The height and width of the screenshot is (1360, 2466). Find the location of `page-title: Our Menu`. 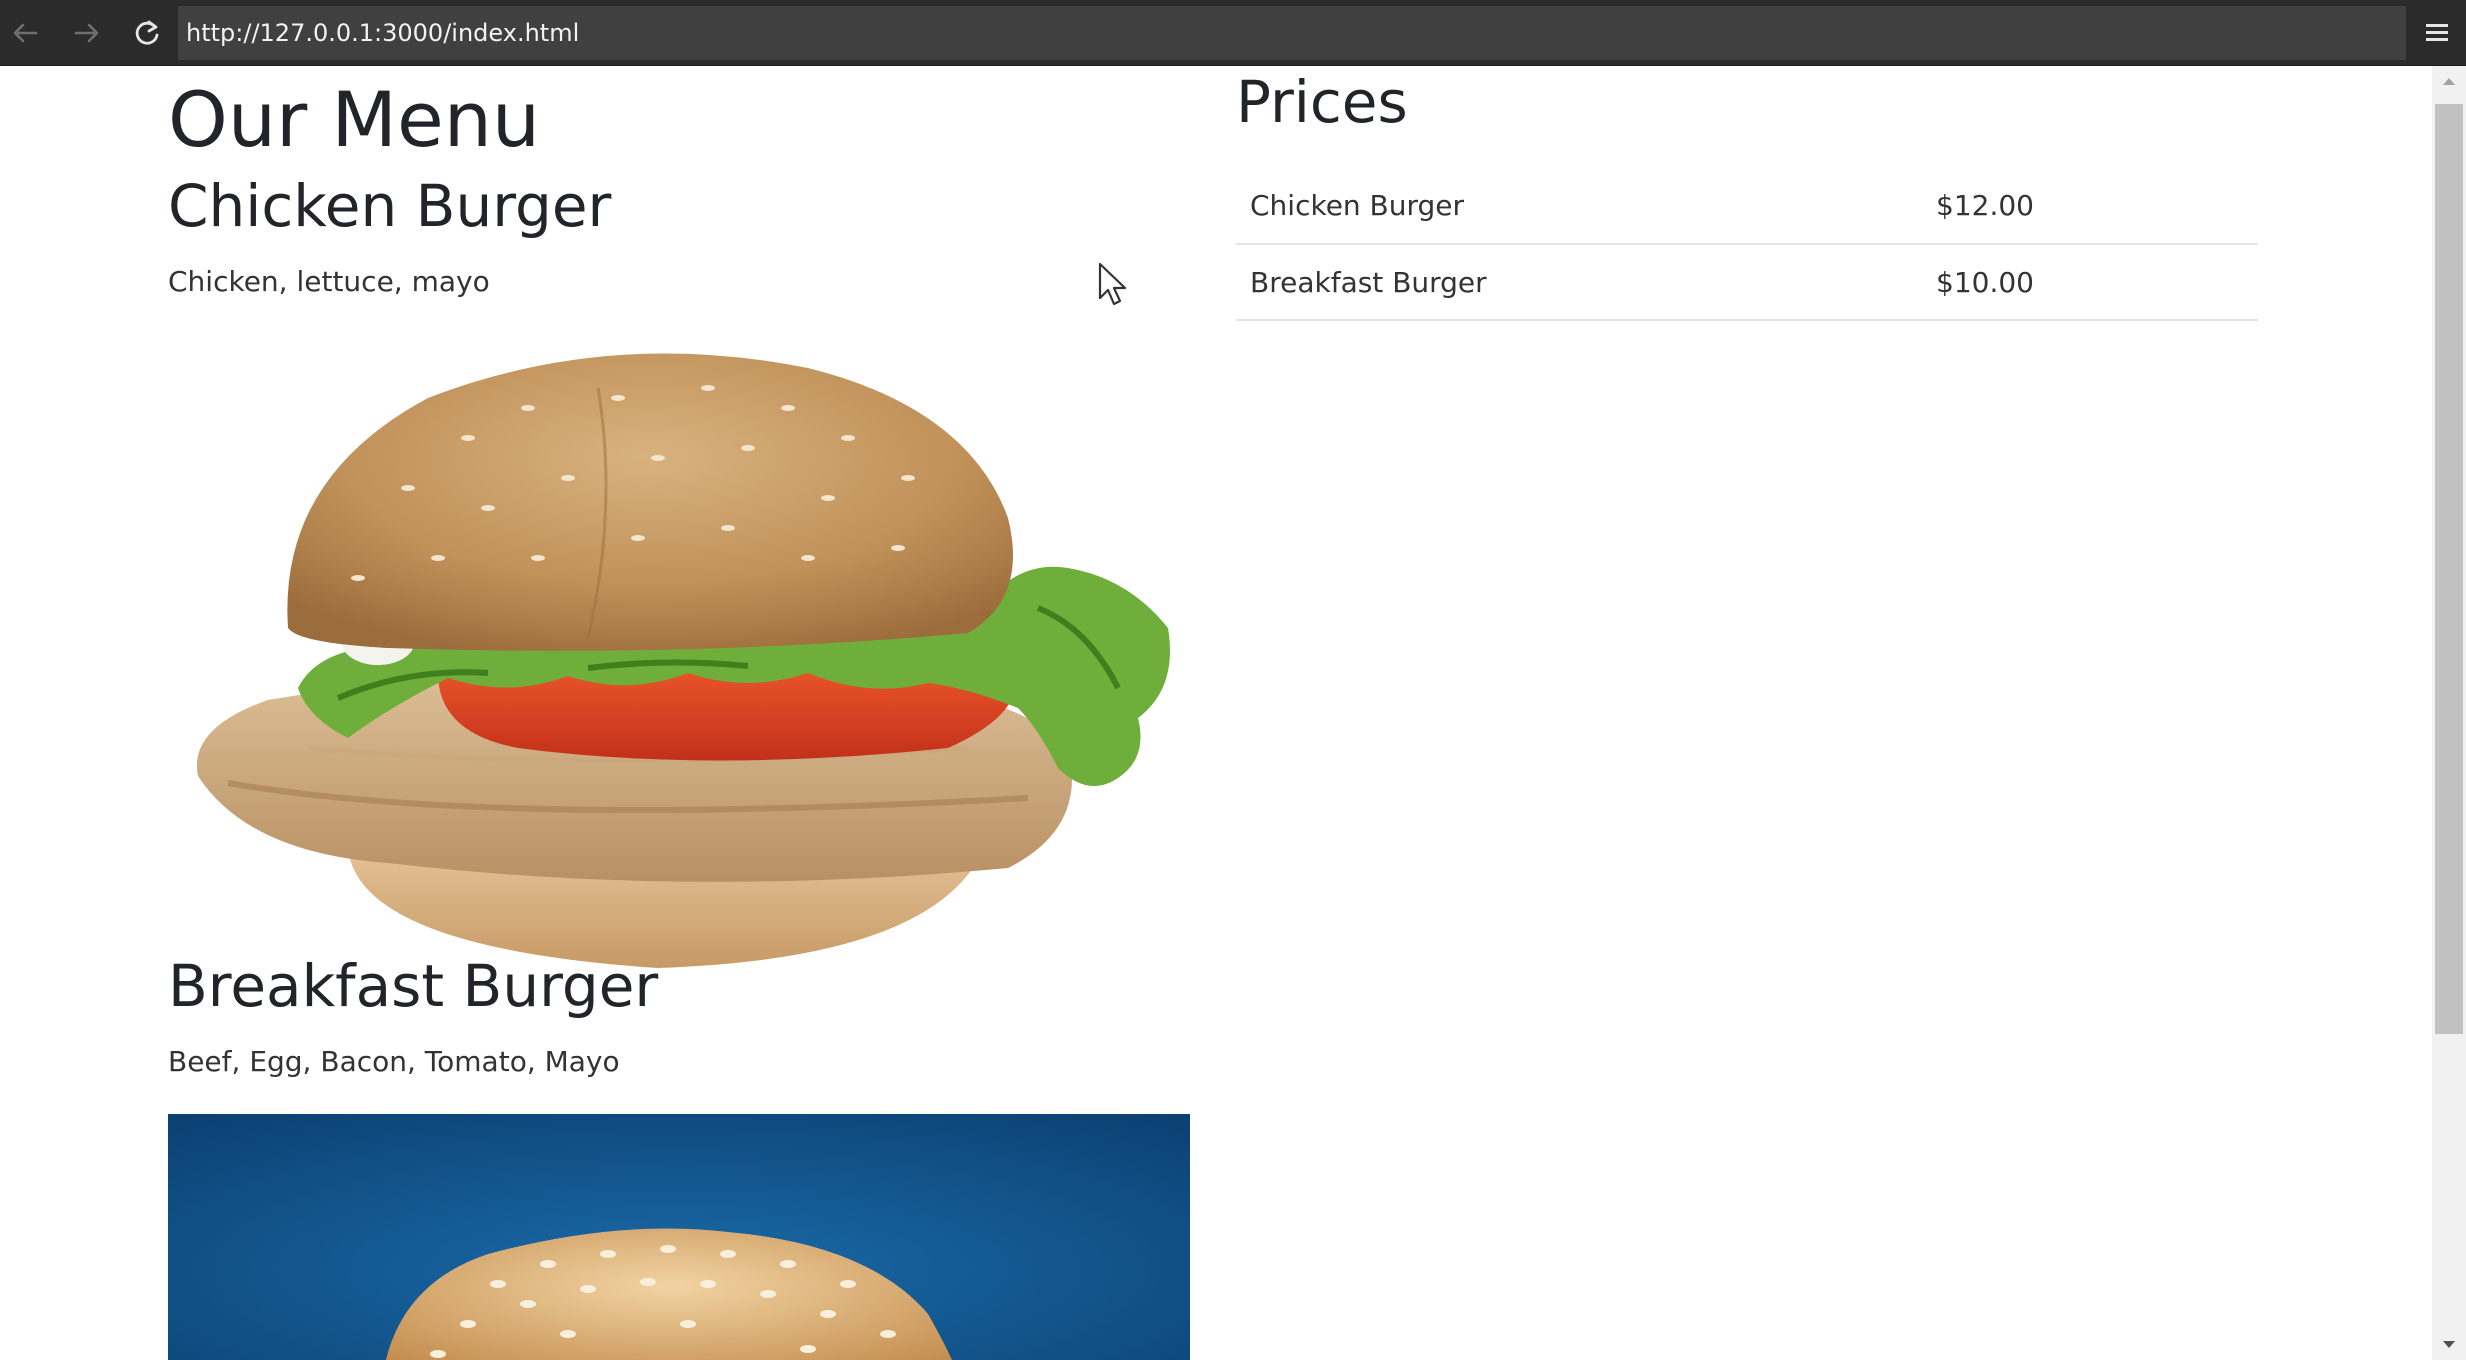

page-title: Our Menu is located at coordinates (354, 119).